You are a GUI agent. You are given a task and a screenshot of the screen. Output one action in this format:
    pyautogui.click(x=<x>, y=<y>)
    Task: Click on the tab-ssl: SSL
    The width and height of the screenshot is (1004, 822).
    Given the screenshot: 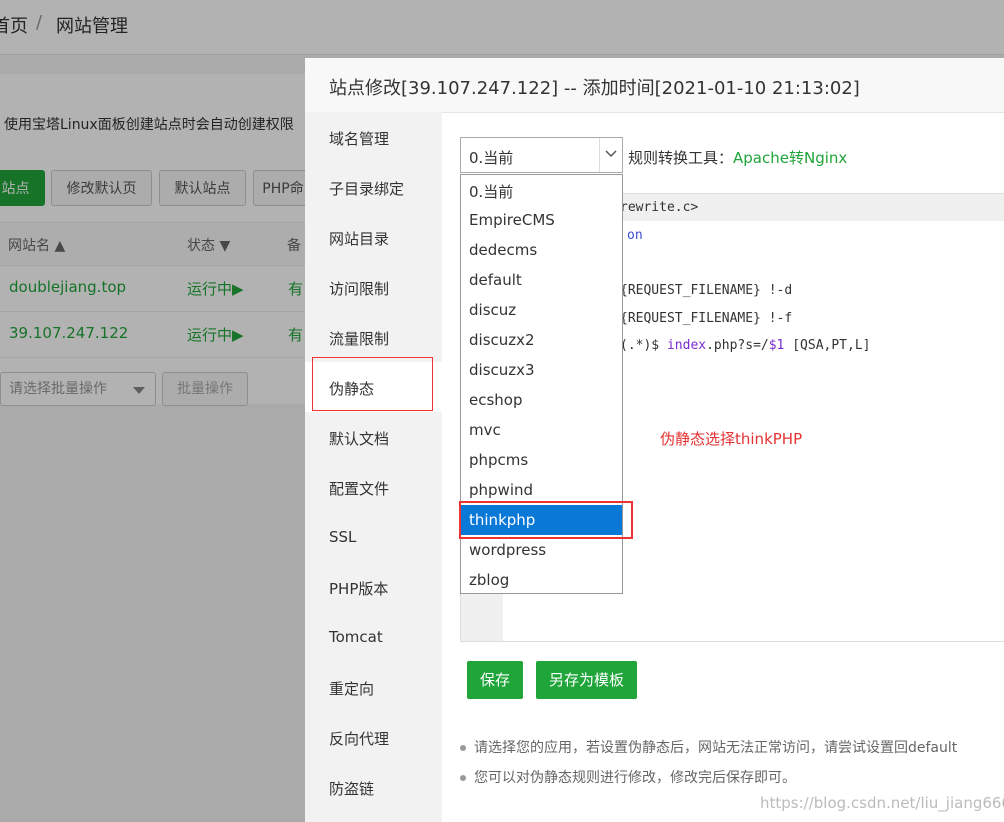 What is the action you would take?
    pyautogui.click(x=373, y=537)
    